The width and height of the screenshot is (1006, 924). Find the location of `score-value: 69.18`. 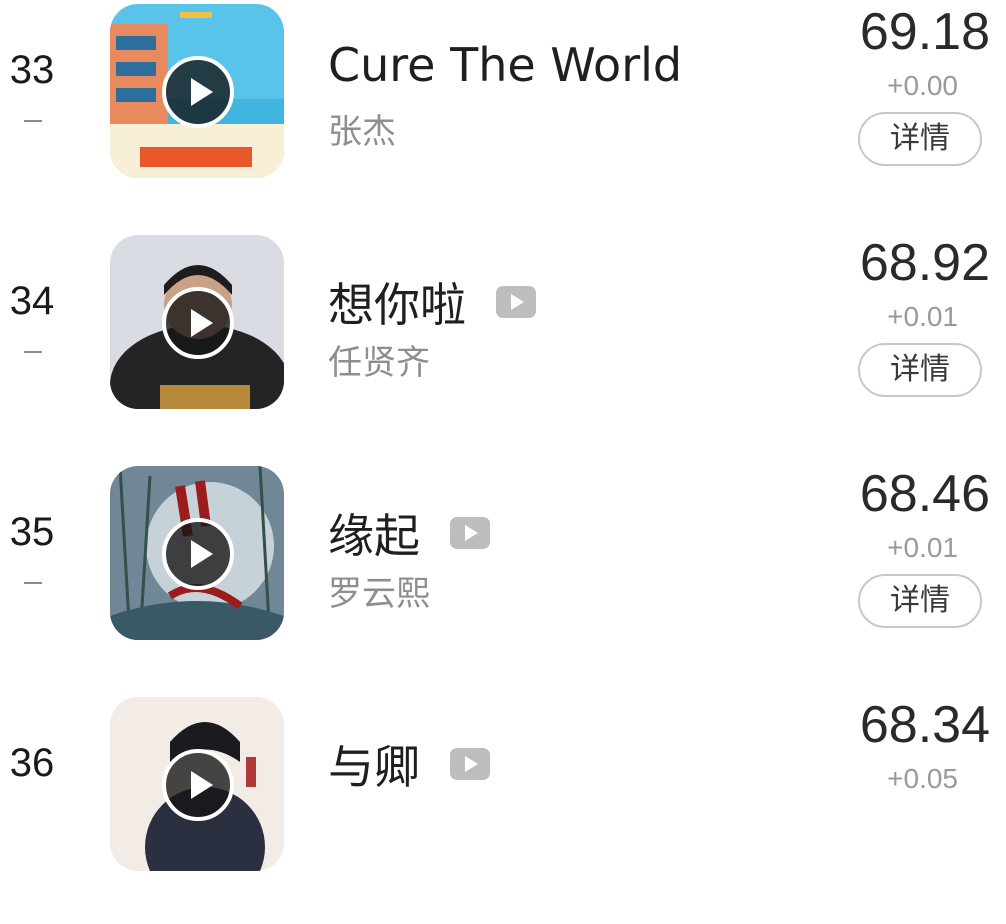

score-value: 69.18 is located at coordinates (924, 32).